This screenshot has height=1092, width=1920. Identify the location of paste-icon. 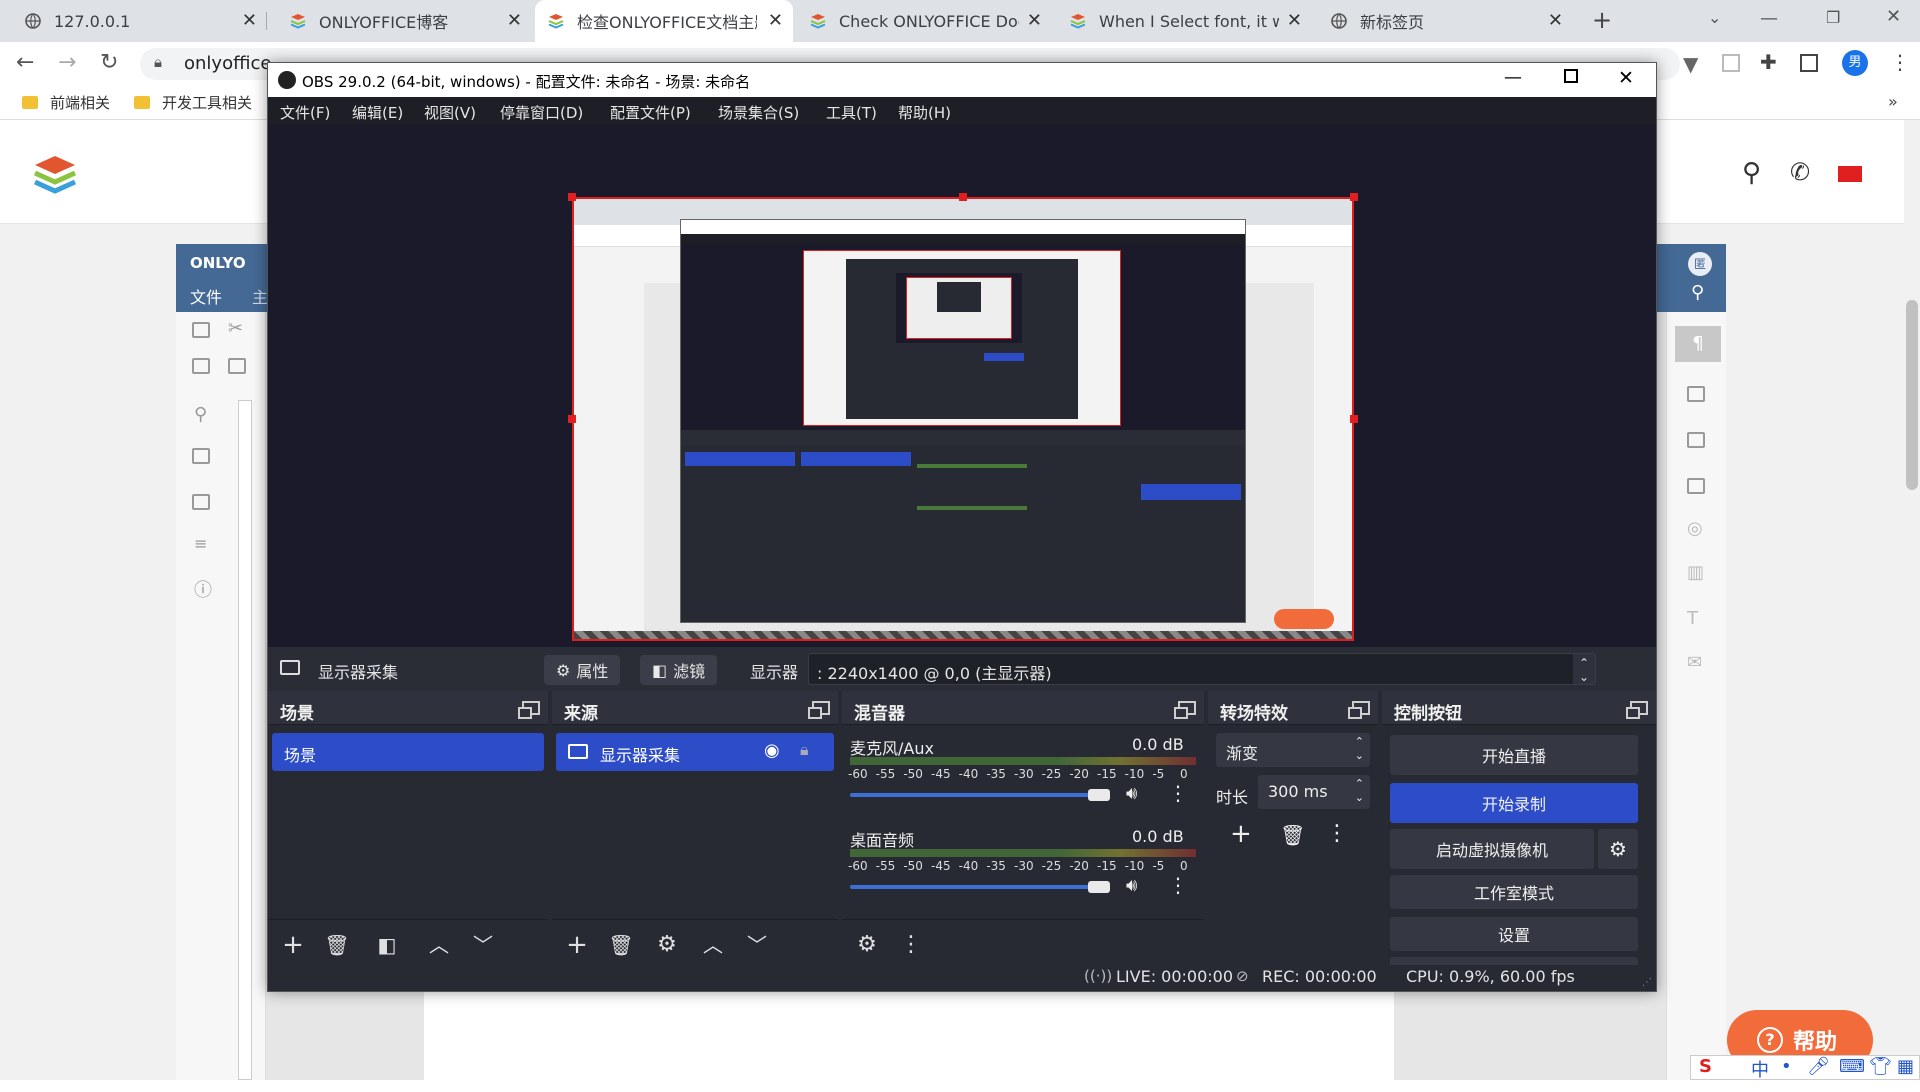
(201, 366).